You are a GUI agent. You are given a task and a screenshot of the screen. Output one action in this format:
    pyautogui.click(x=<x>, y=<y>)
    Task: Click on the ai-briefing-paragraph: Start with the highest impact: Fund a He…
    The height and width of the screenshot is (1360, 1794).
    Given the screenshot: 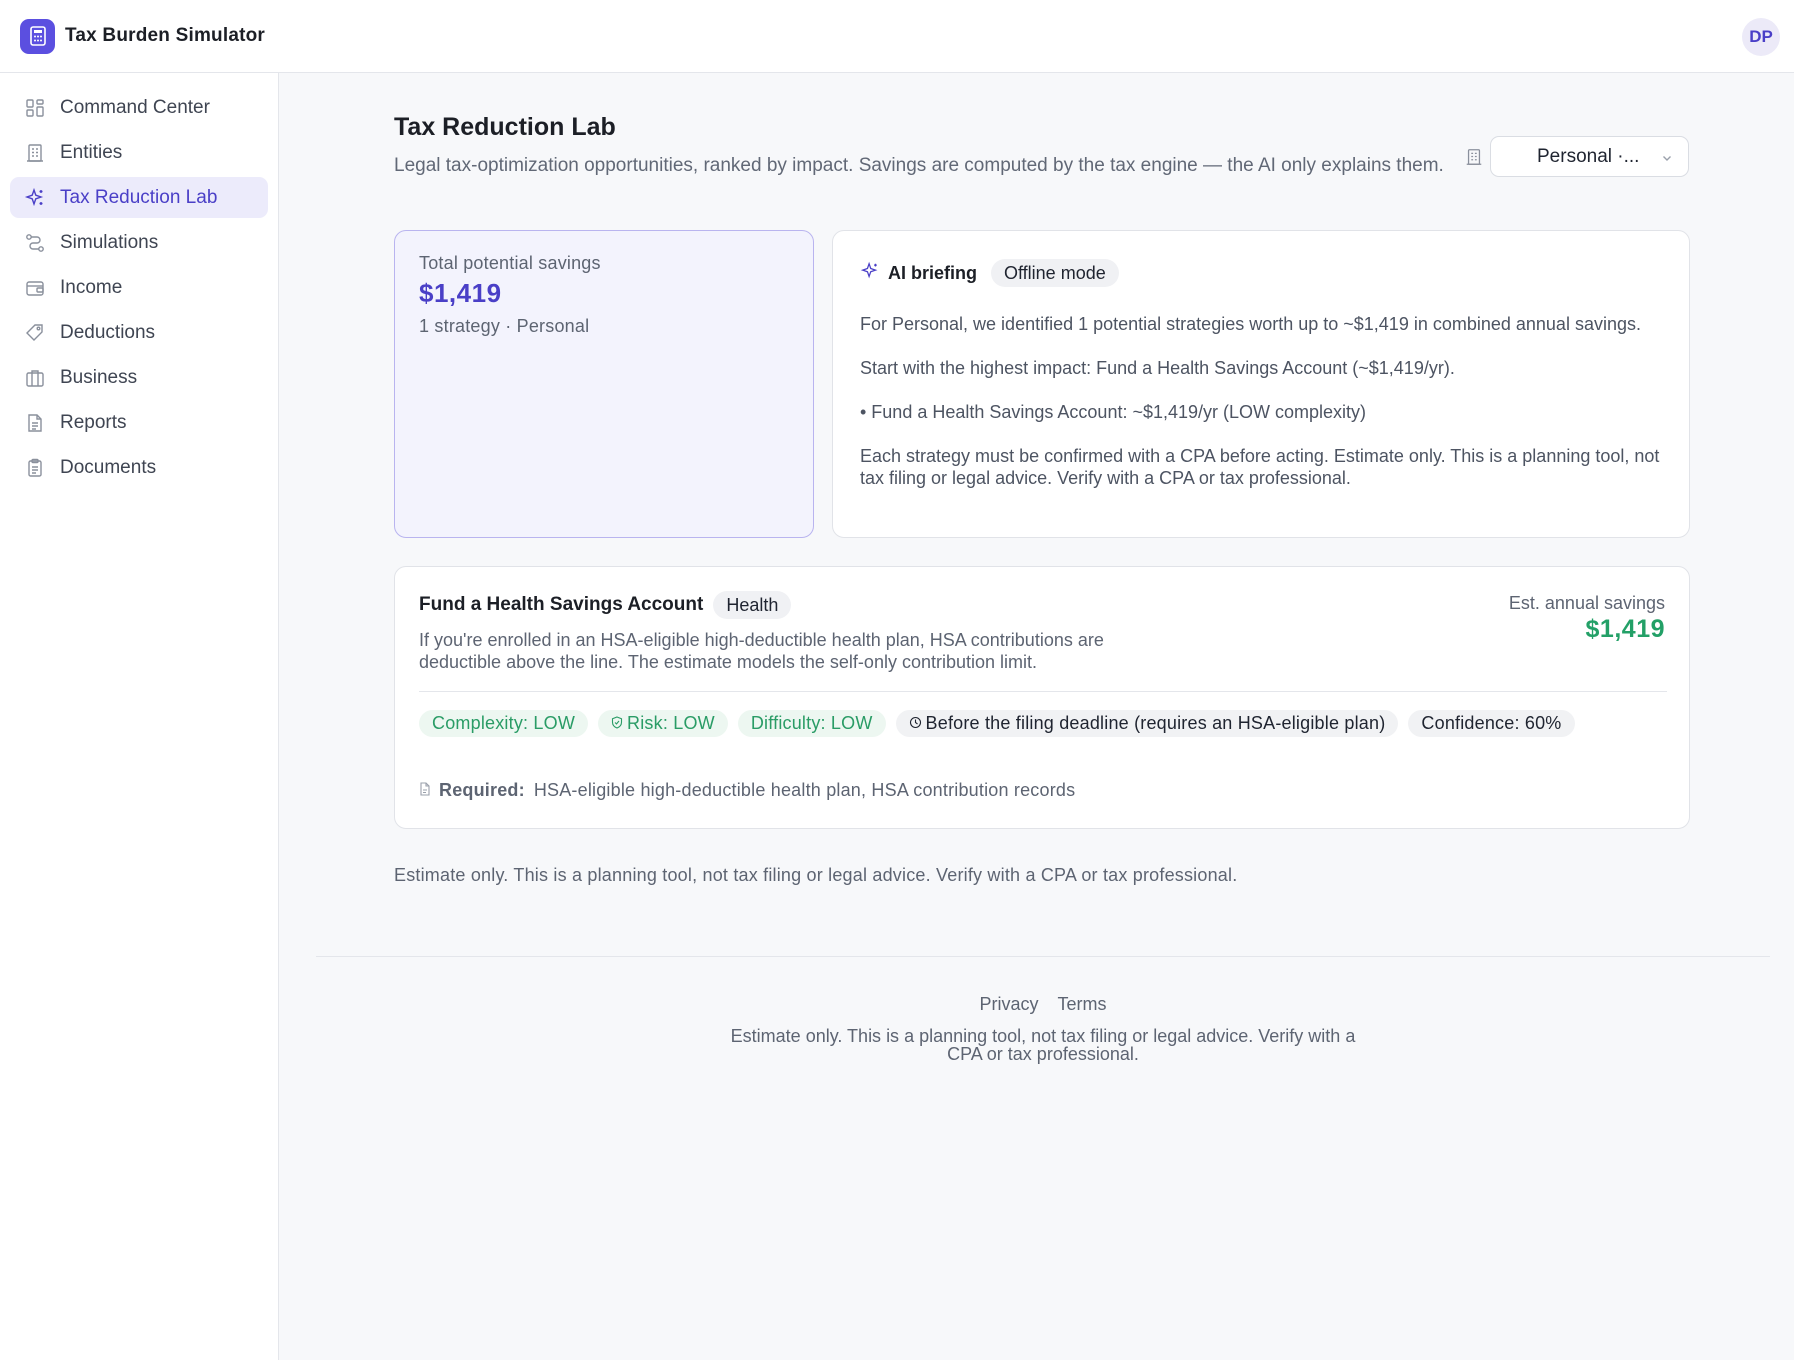 What is the action you would take?
    pyautogui.click(x=1157, y=368)
    